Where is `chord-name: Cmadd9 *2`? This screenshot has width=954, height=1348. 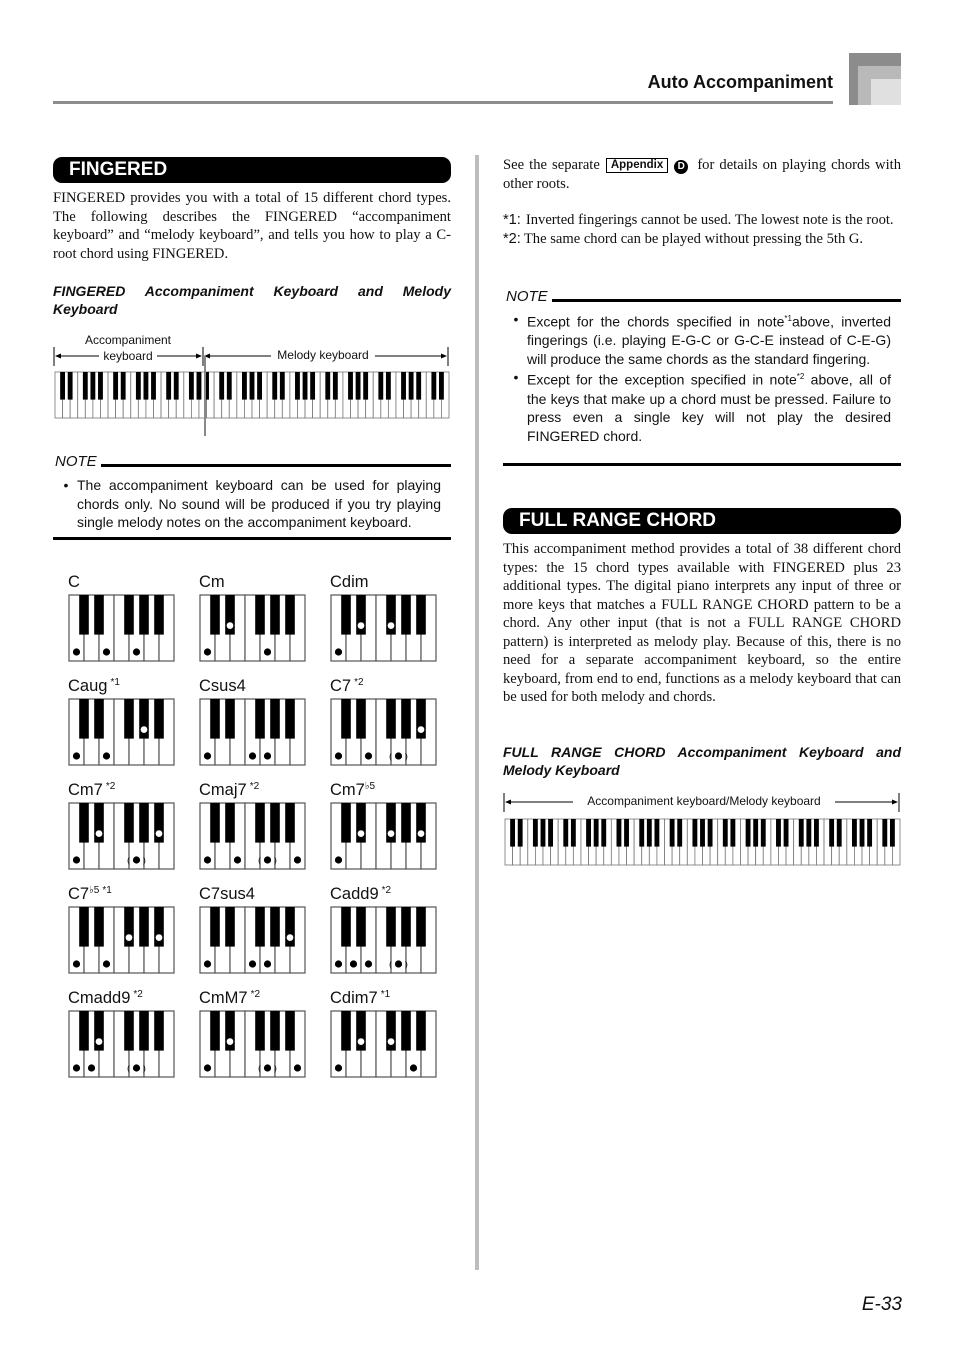 chord-name: Cmadd9 *2 is located at coordinates (105, 998).